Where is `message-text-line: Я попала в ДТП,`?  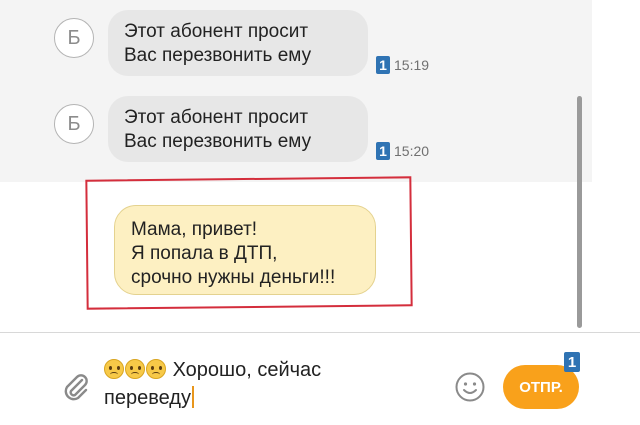
message-text-line: Я попала в ДТП, is located at coordinates (204, 253).